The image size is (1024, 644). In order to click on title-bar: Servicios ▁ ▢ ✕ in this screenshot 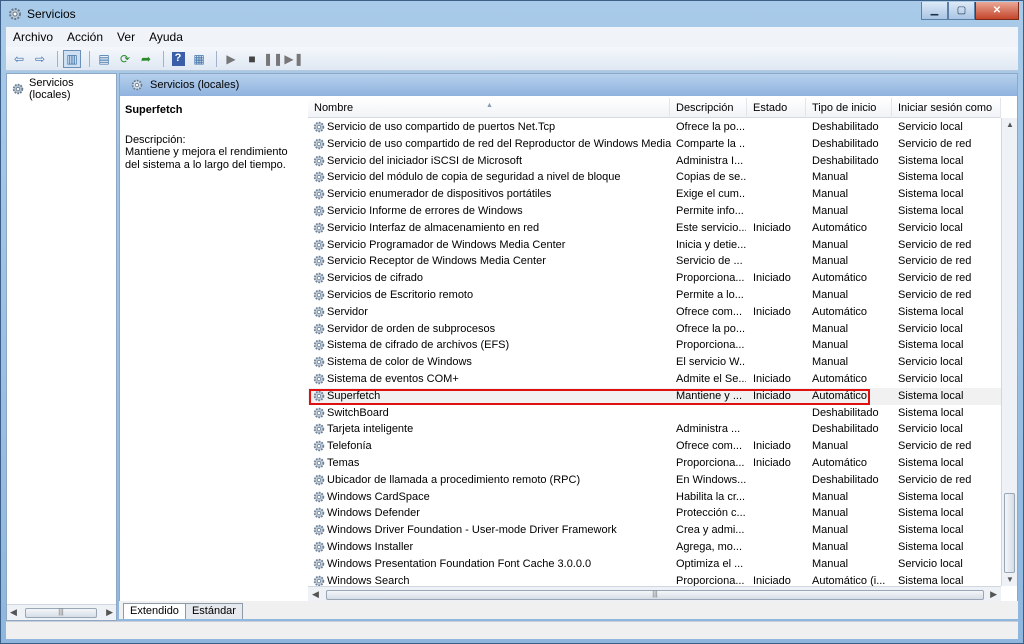, I will do `click(512, 14)`.